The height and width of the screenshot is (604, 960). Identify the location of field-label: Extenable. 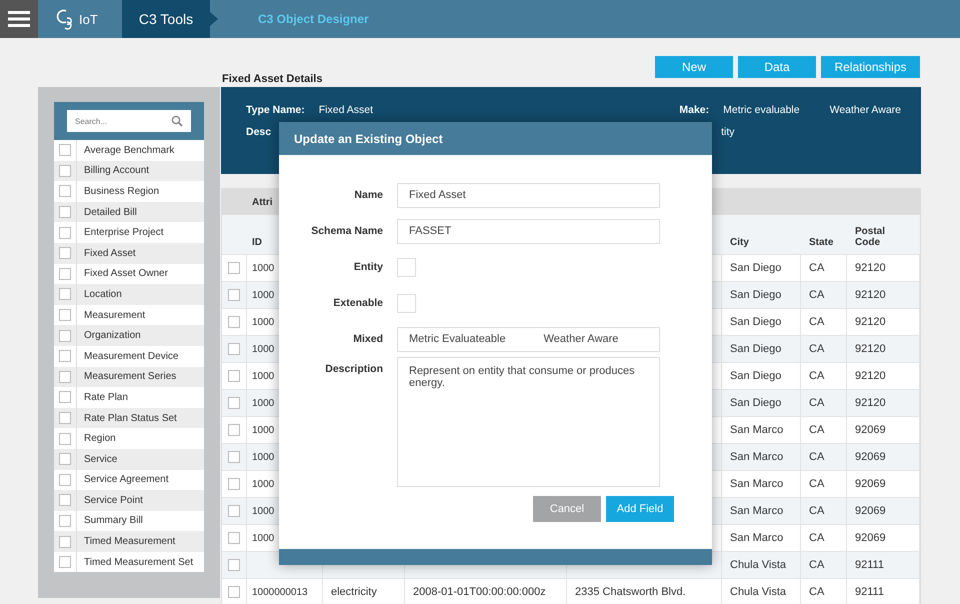
(358, 303).